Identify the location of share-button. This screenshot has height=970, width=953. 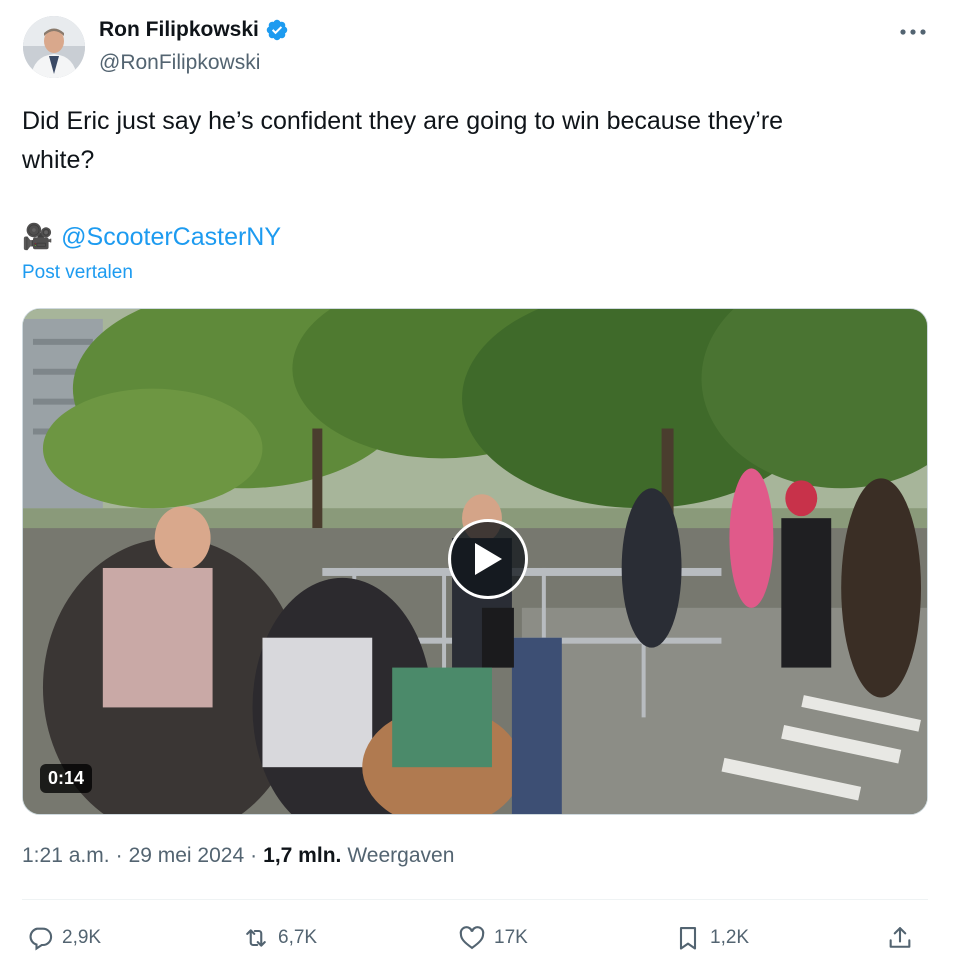
(900, 938).